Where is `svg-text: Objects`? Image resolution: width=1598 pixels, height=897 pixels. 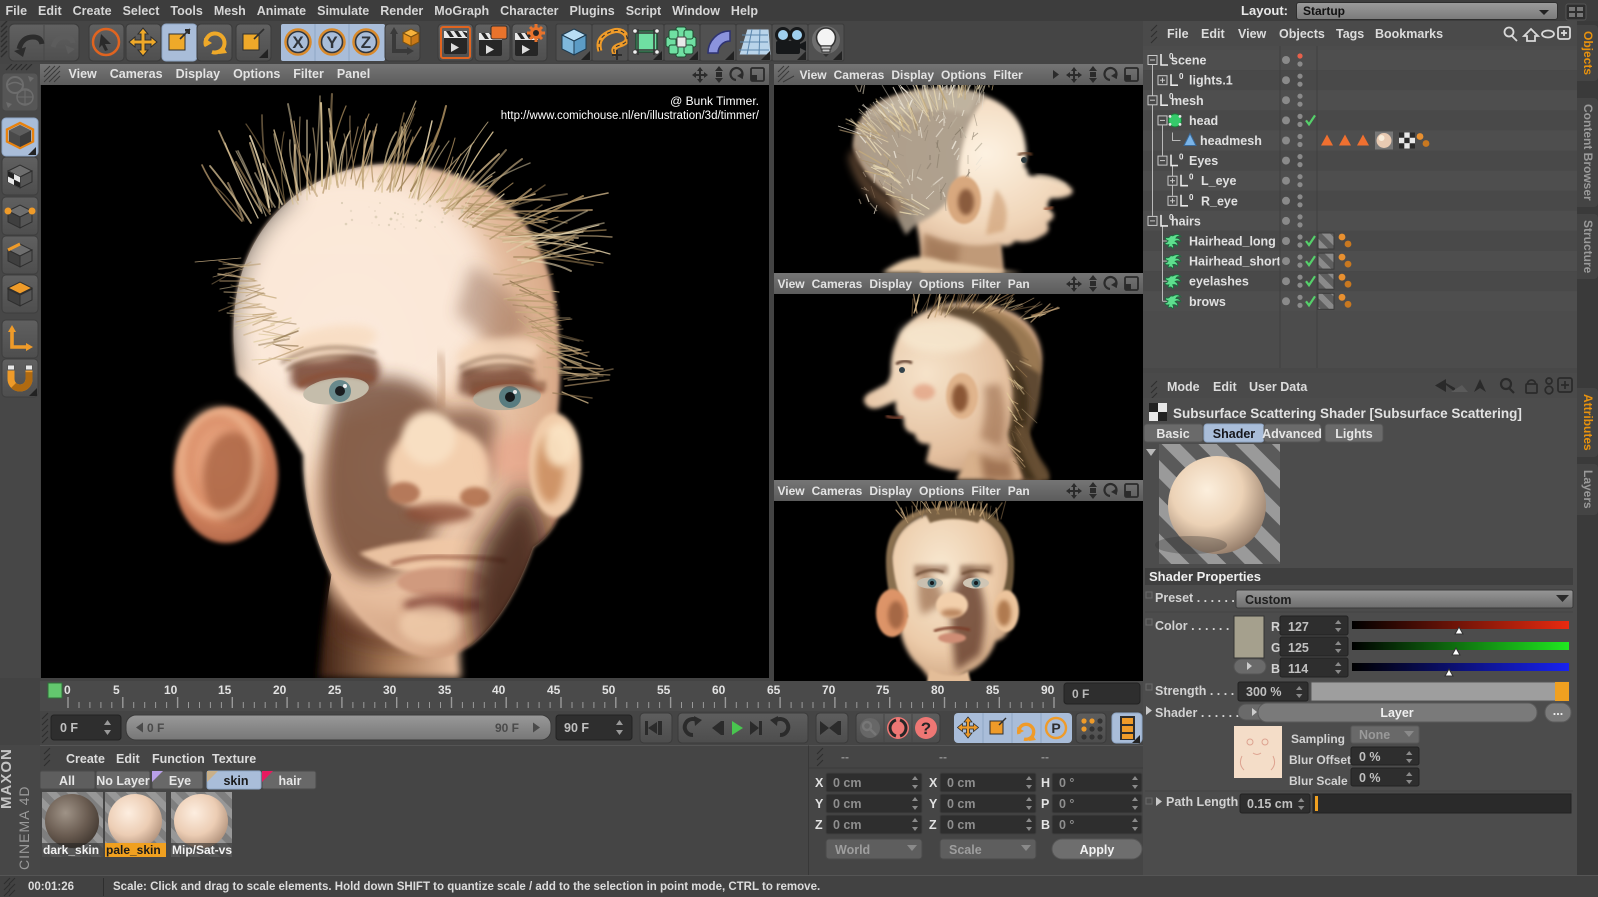 svg-text: Objects is located at coordinates (1302, 34).